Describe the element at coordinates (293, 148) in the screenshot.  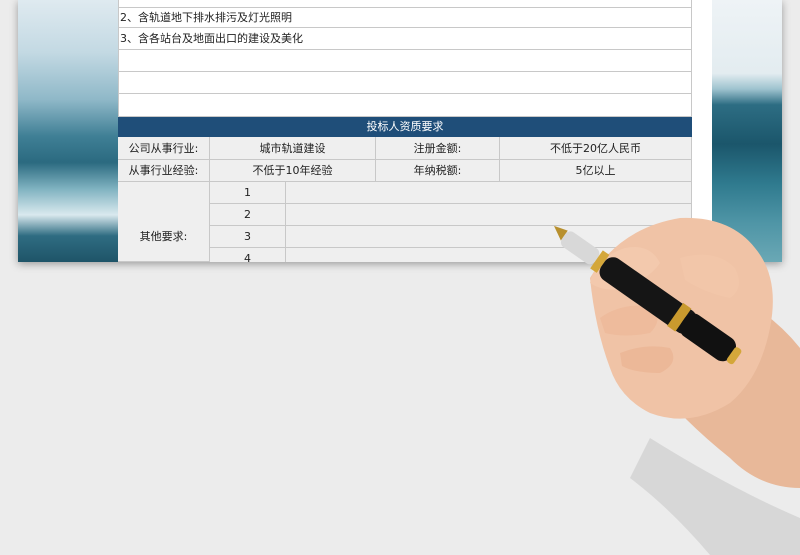
I see `value-industry: 城市轨道建设` at that location.